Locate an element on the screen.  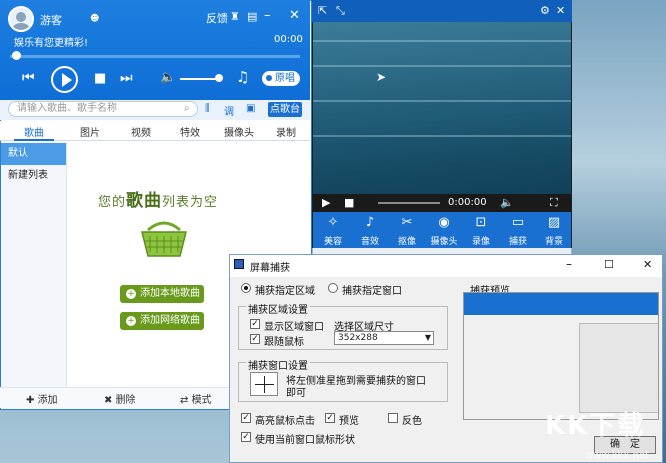
dialog-maximize-icon: ☐ is located at coordinates (609, 264).